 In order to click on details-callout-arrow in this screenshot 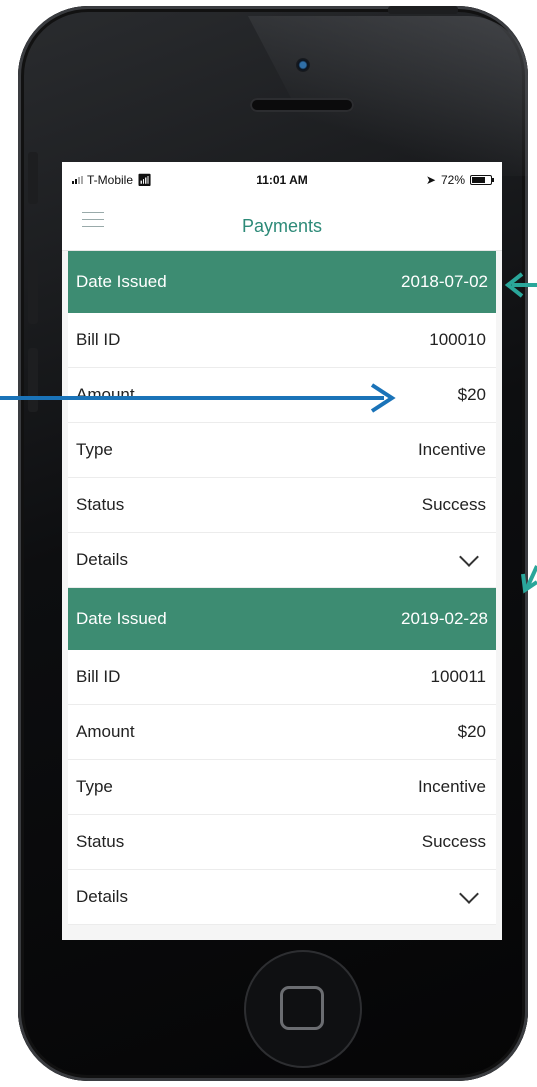, I will do `click(529, 579)`.